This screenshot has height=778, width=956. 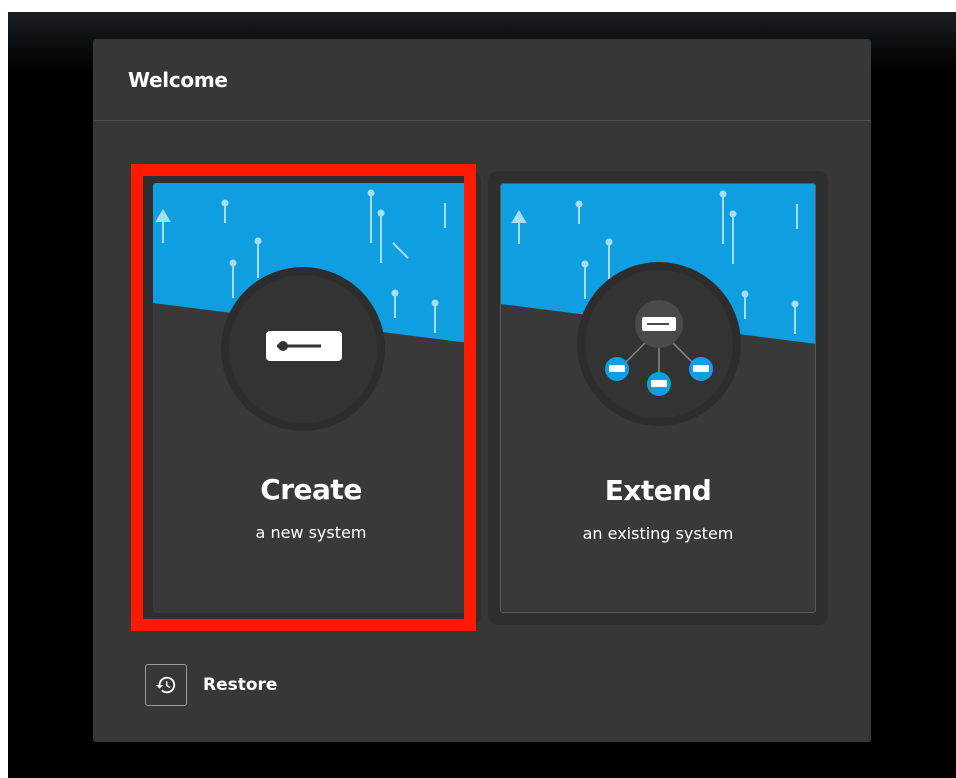 What do you see at coordinates (178, 79) in the screenshot?
I see `dialog-title: Welcome` at bounding box center [178, 79].